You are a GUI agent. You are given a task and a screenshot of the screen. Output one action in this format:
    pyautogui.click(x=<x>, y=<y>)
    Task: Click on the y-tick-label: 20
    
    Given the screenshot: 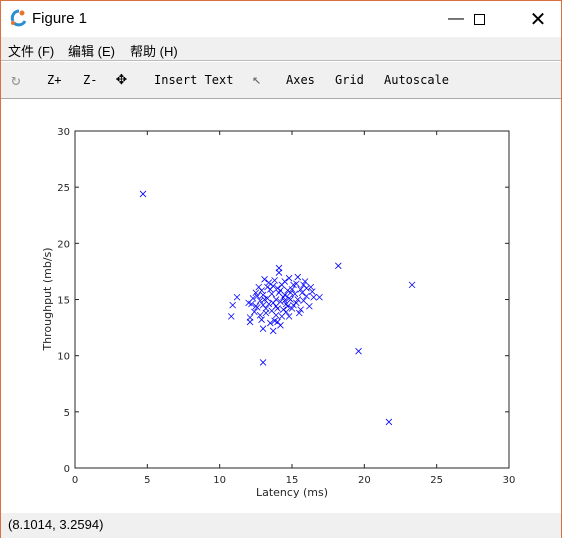 What is the action you would take?
    pyautogui.click(x=63, y=244)
    